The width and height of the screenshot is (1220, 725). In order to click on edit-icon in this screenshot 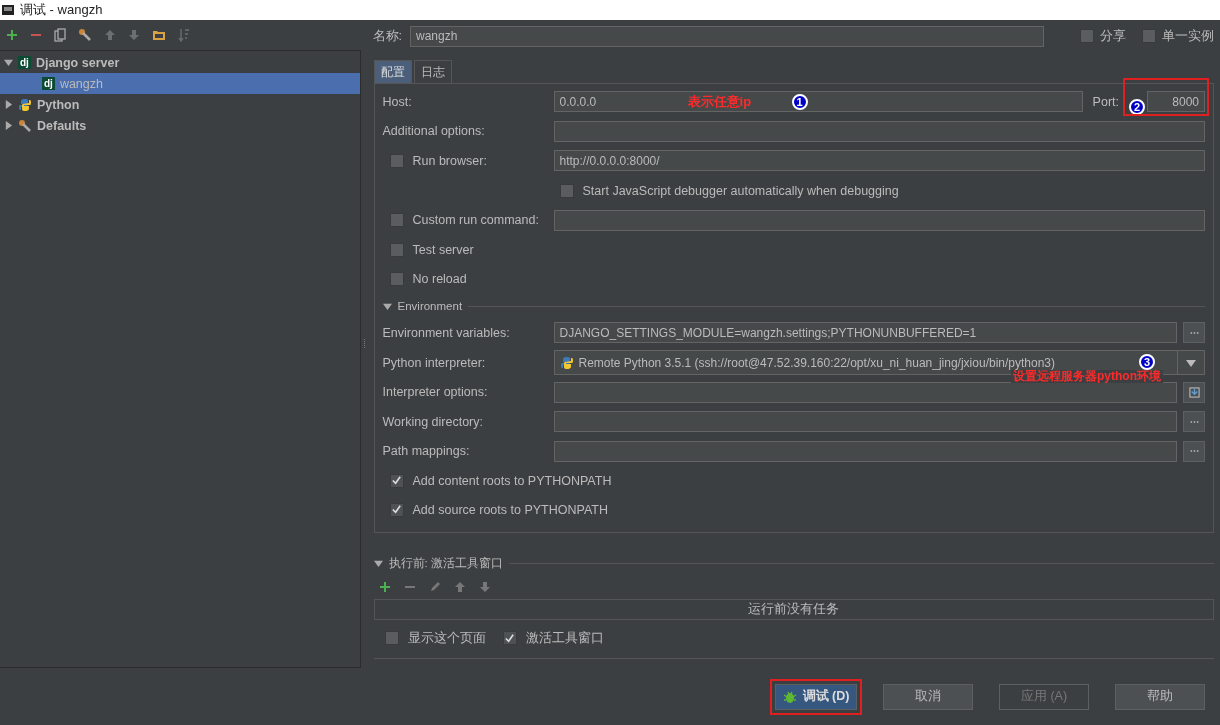, I will do `click(434, 587)`.